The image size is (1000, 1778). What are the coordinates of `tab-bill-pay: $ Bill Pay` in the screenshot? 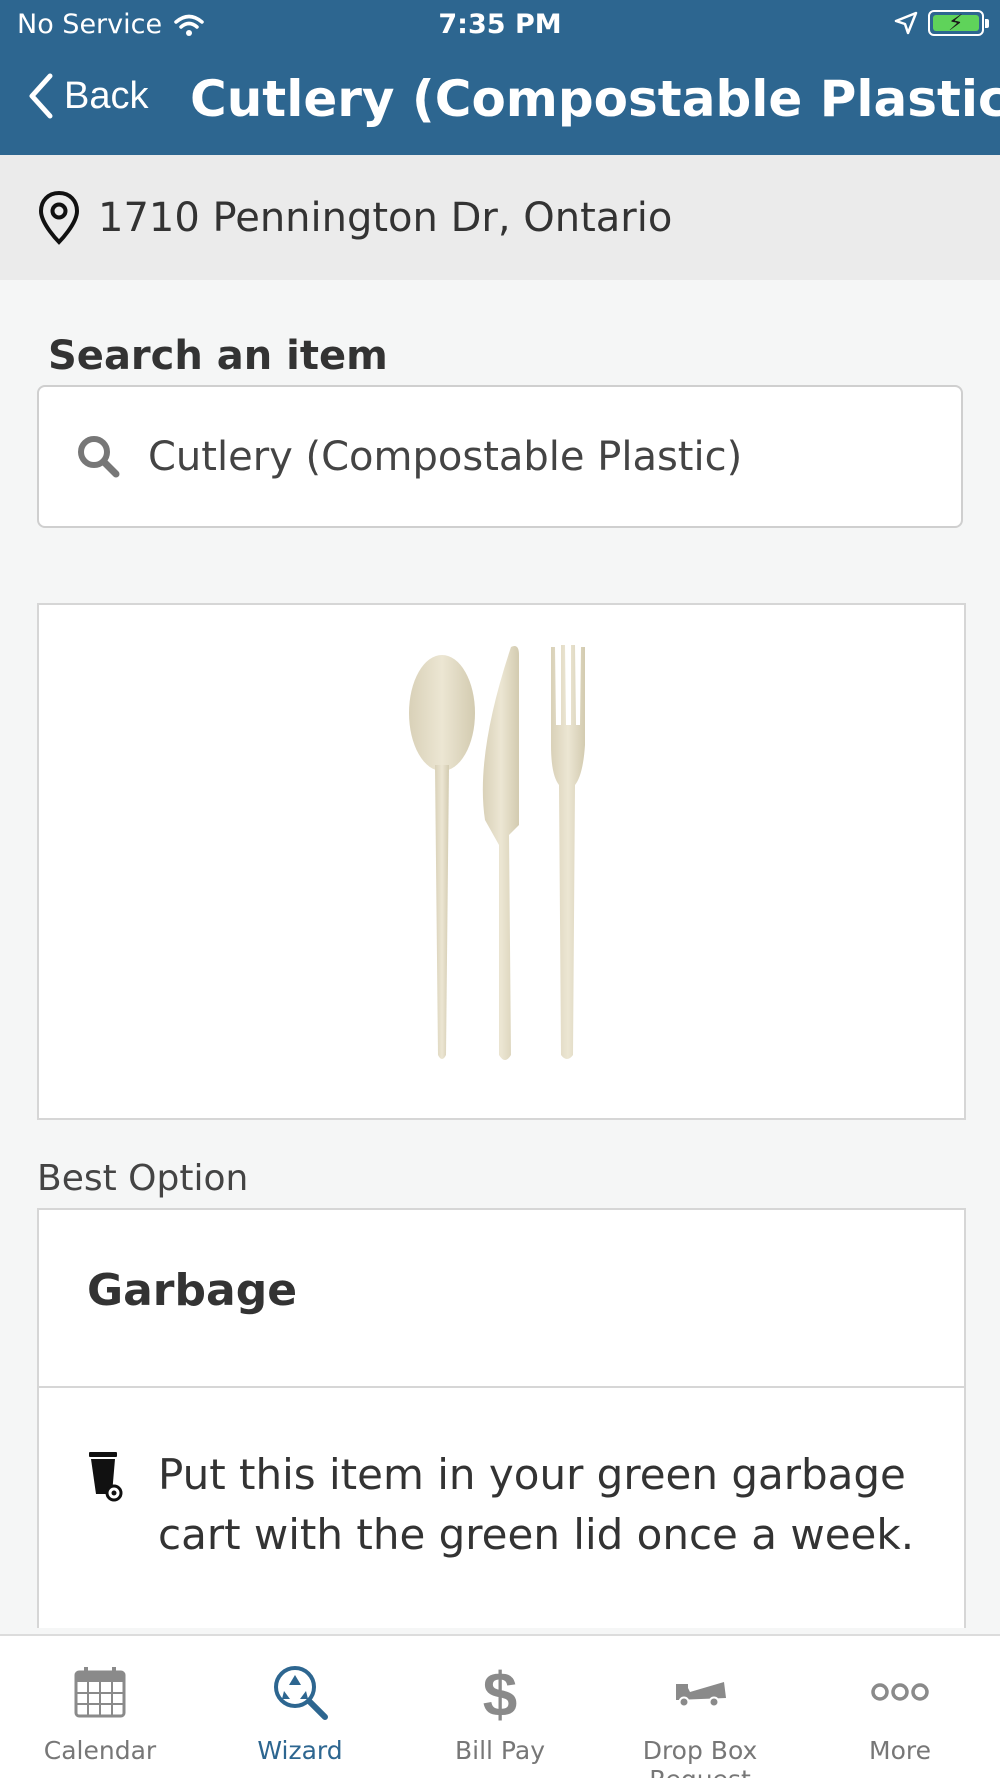 It's located at (500, 1707).